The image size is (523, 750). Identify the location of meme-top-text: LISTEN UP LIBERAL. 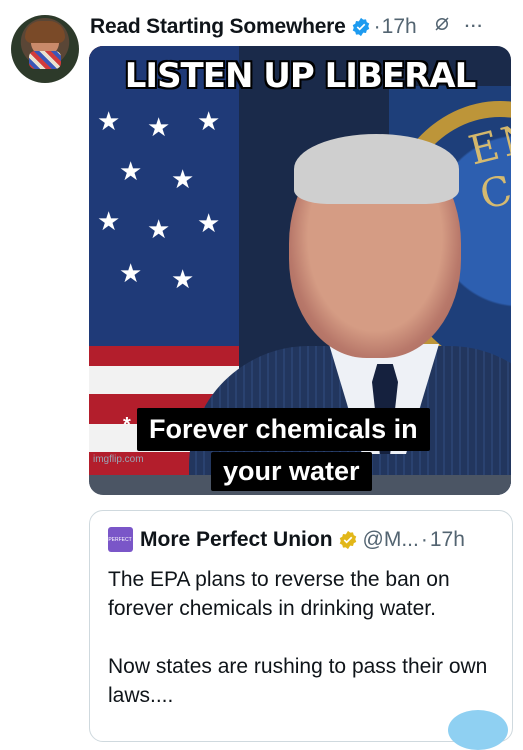
(300, 76).